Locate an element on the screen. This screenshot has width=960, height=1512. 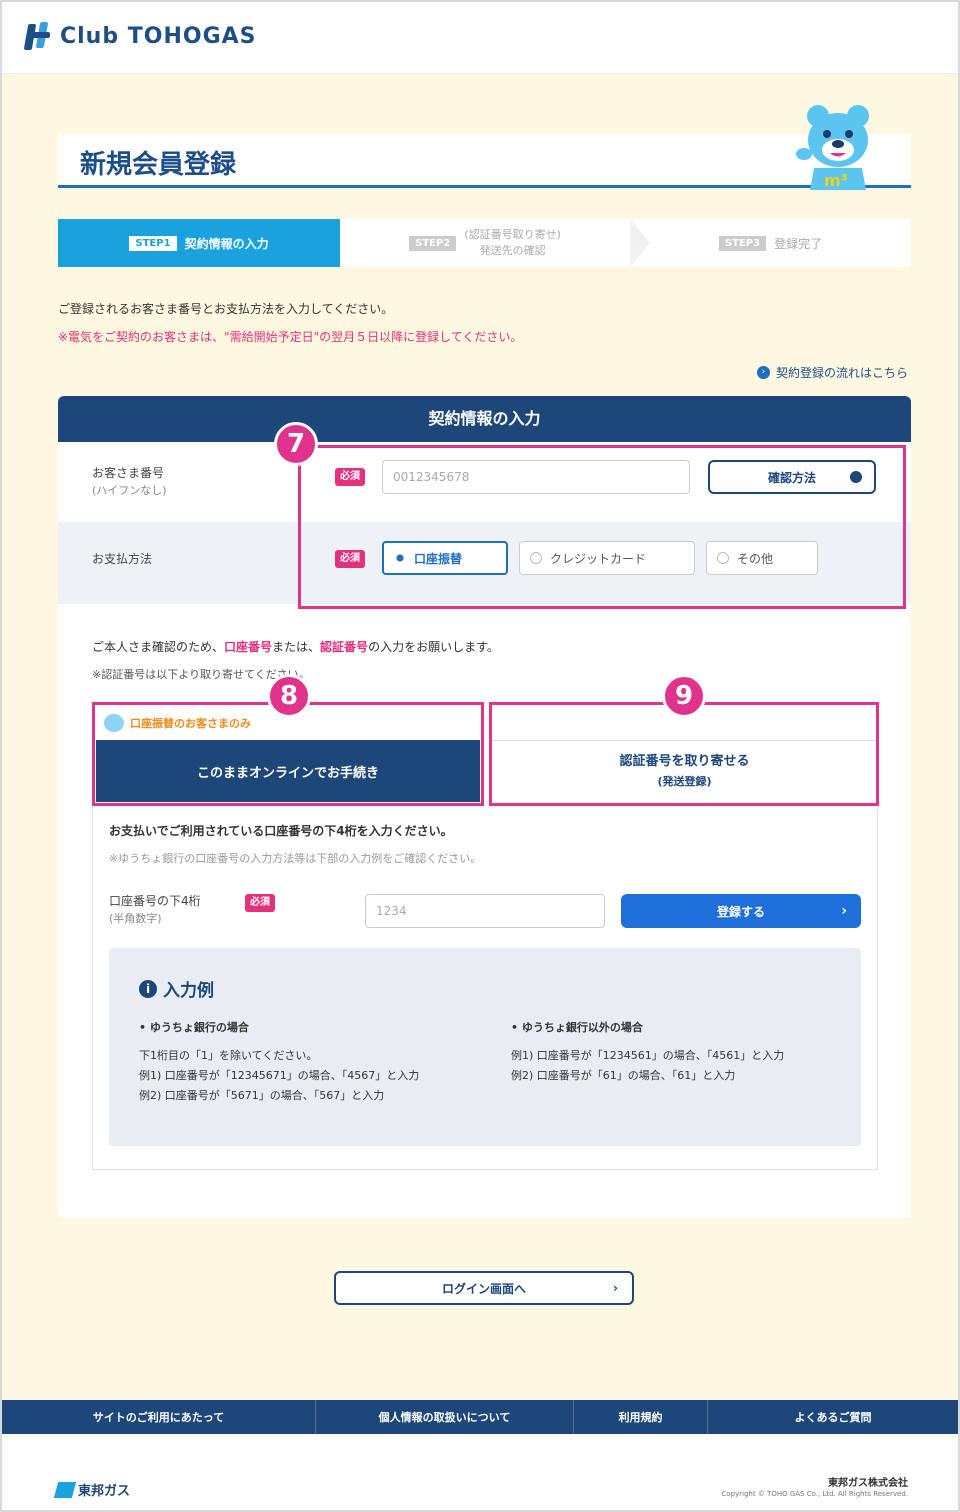
example-title: i 入力例 is located at coordinates (176, 988).